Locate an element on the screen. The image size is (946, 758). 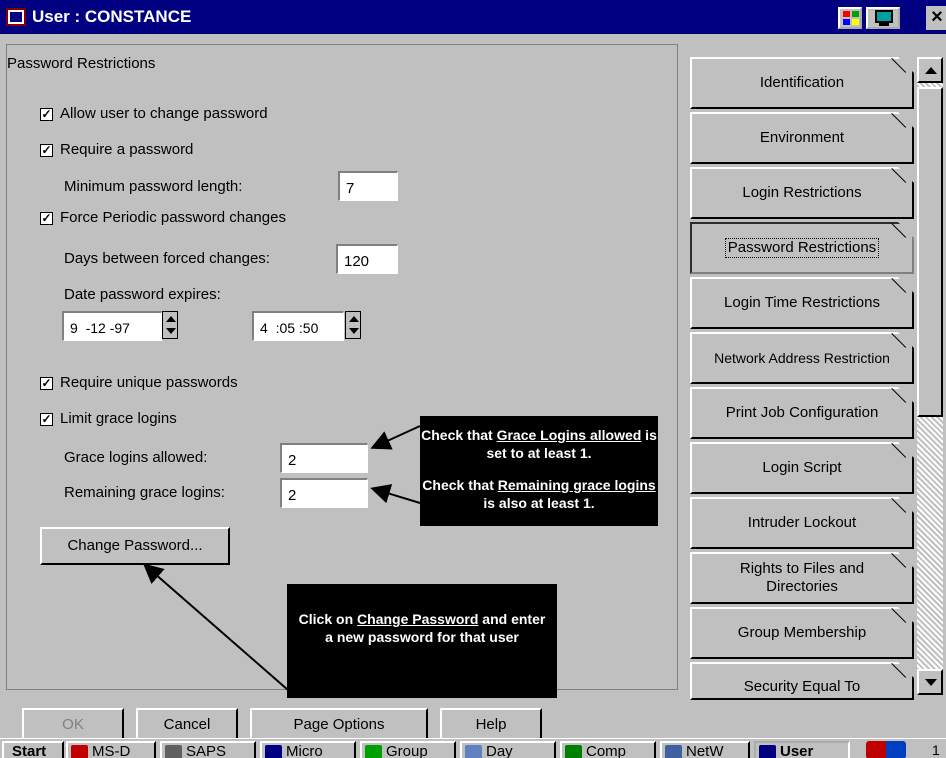
taskbar-label: MS-D is located at coordinates (111, 750).